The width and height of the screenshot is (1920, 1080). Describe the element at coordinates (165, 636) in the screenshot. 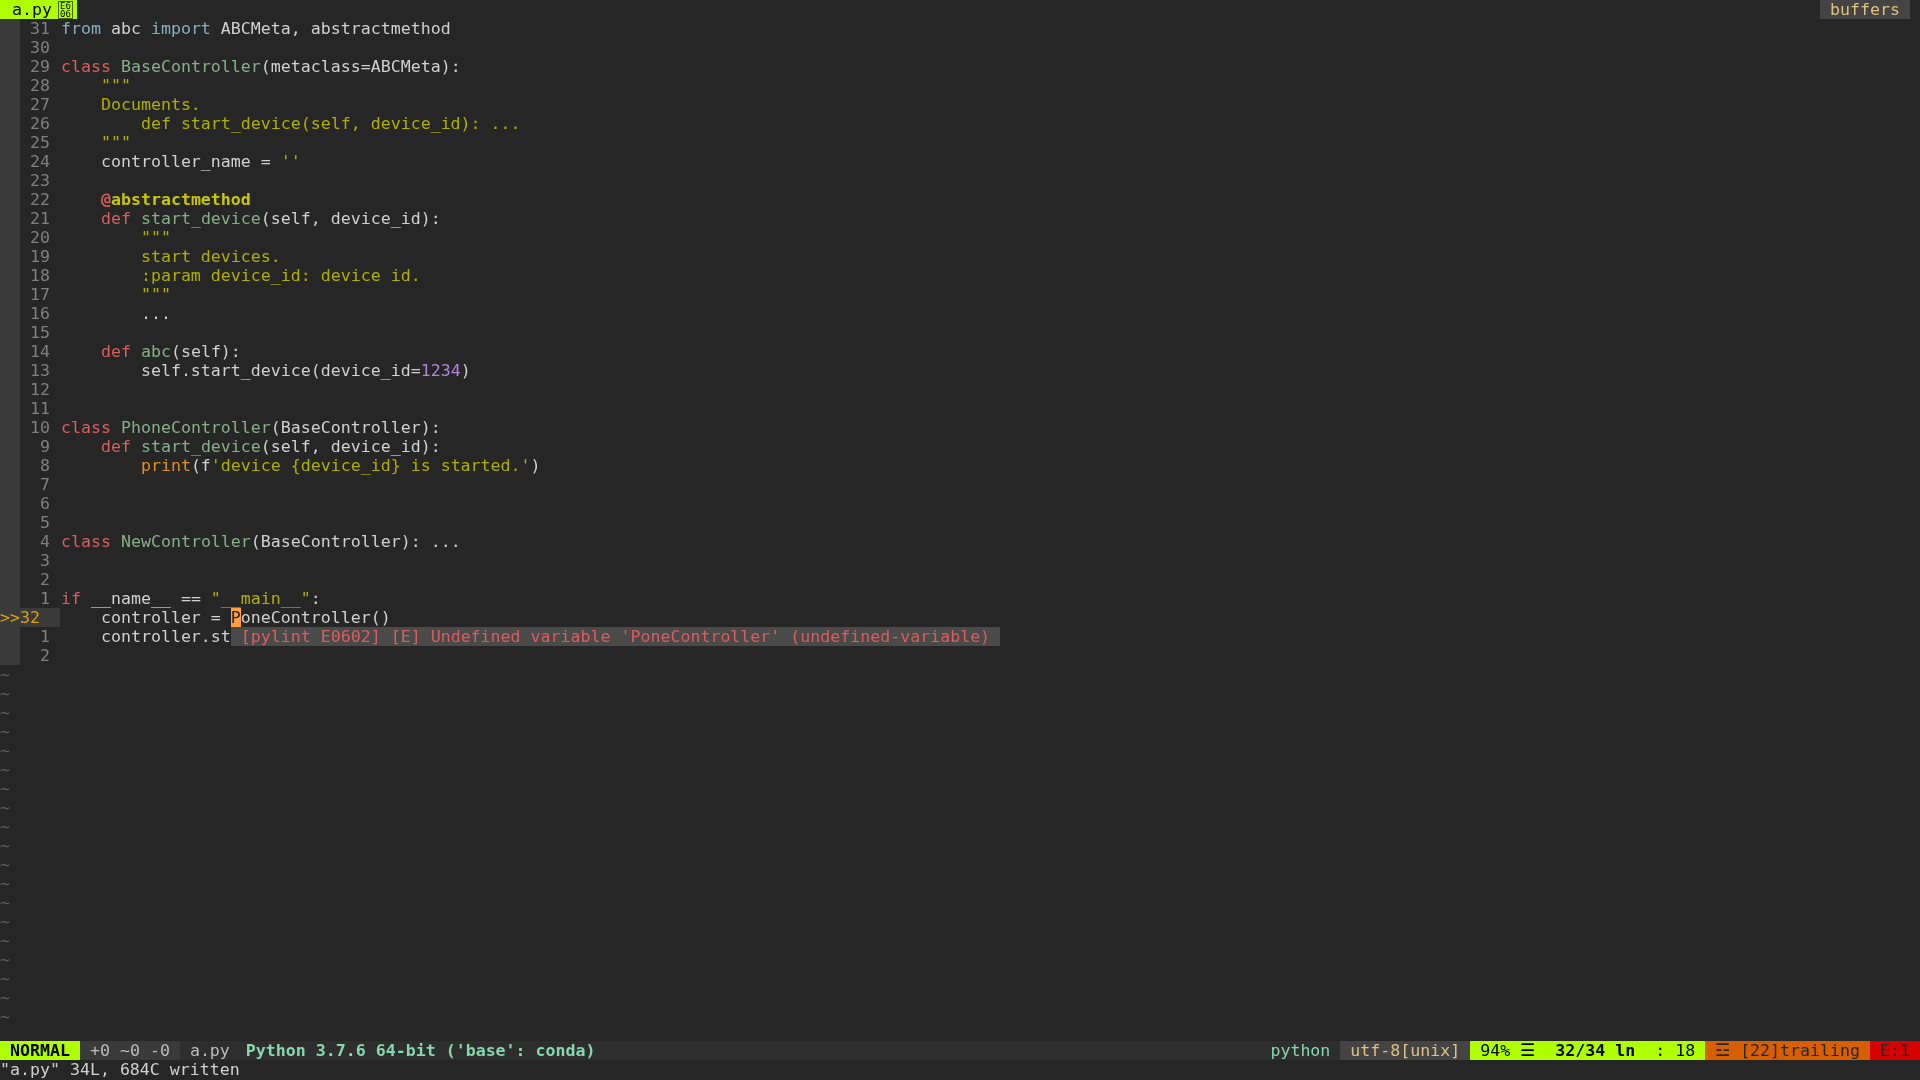

I see `code-line: controller.st` at that location.